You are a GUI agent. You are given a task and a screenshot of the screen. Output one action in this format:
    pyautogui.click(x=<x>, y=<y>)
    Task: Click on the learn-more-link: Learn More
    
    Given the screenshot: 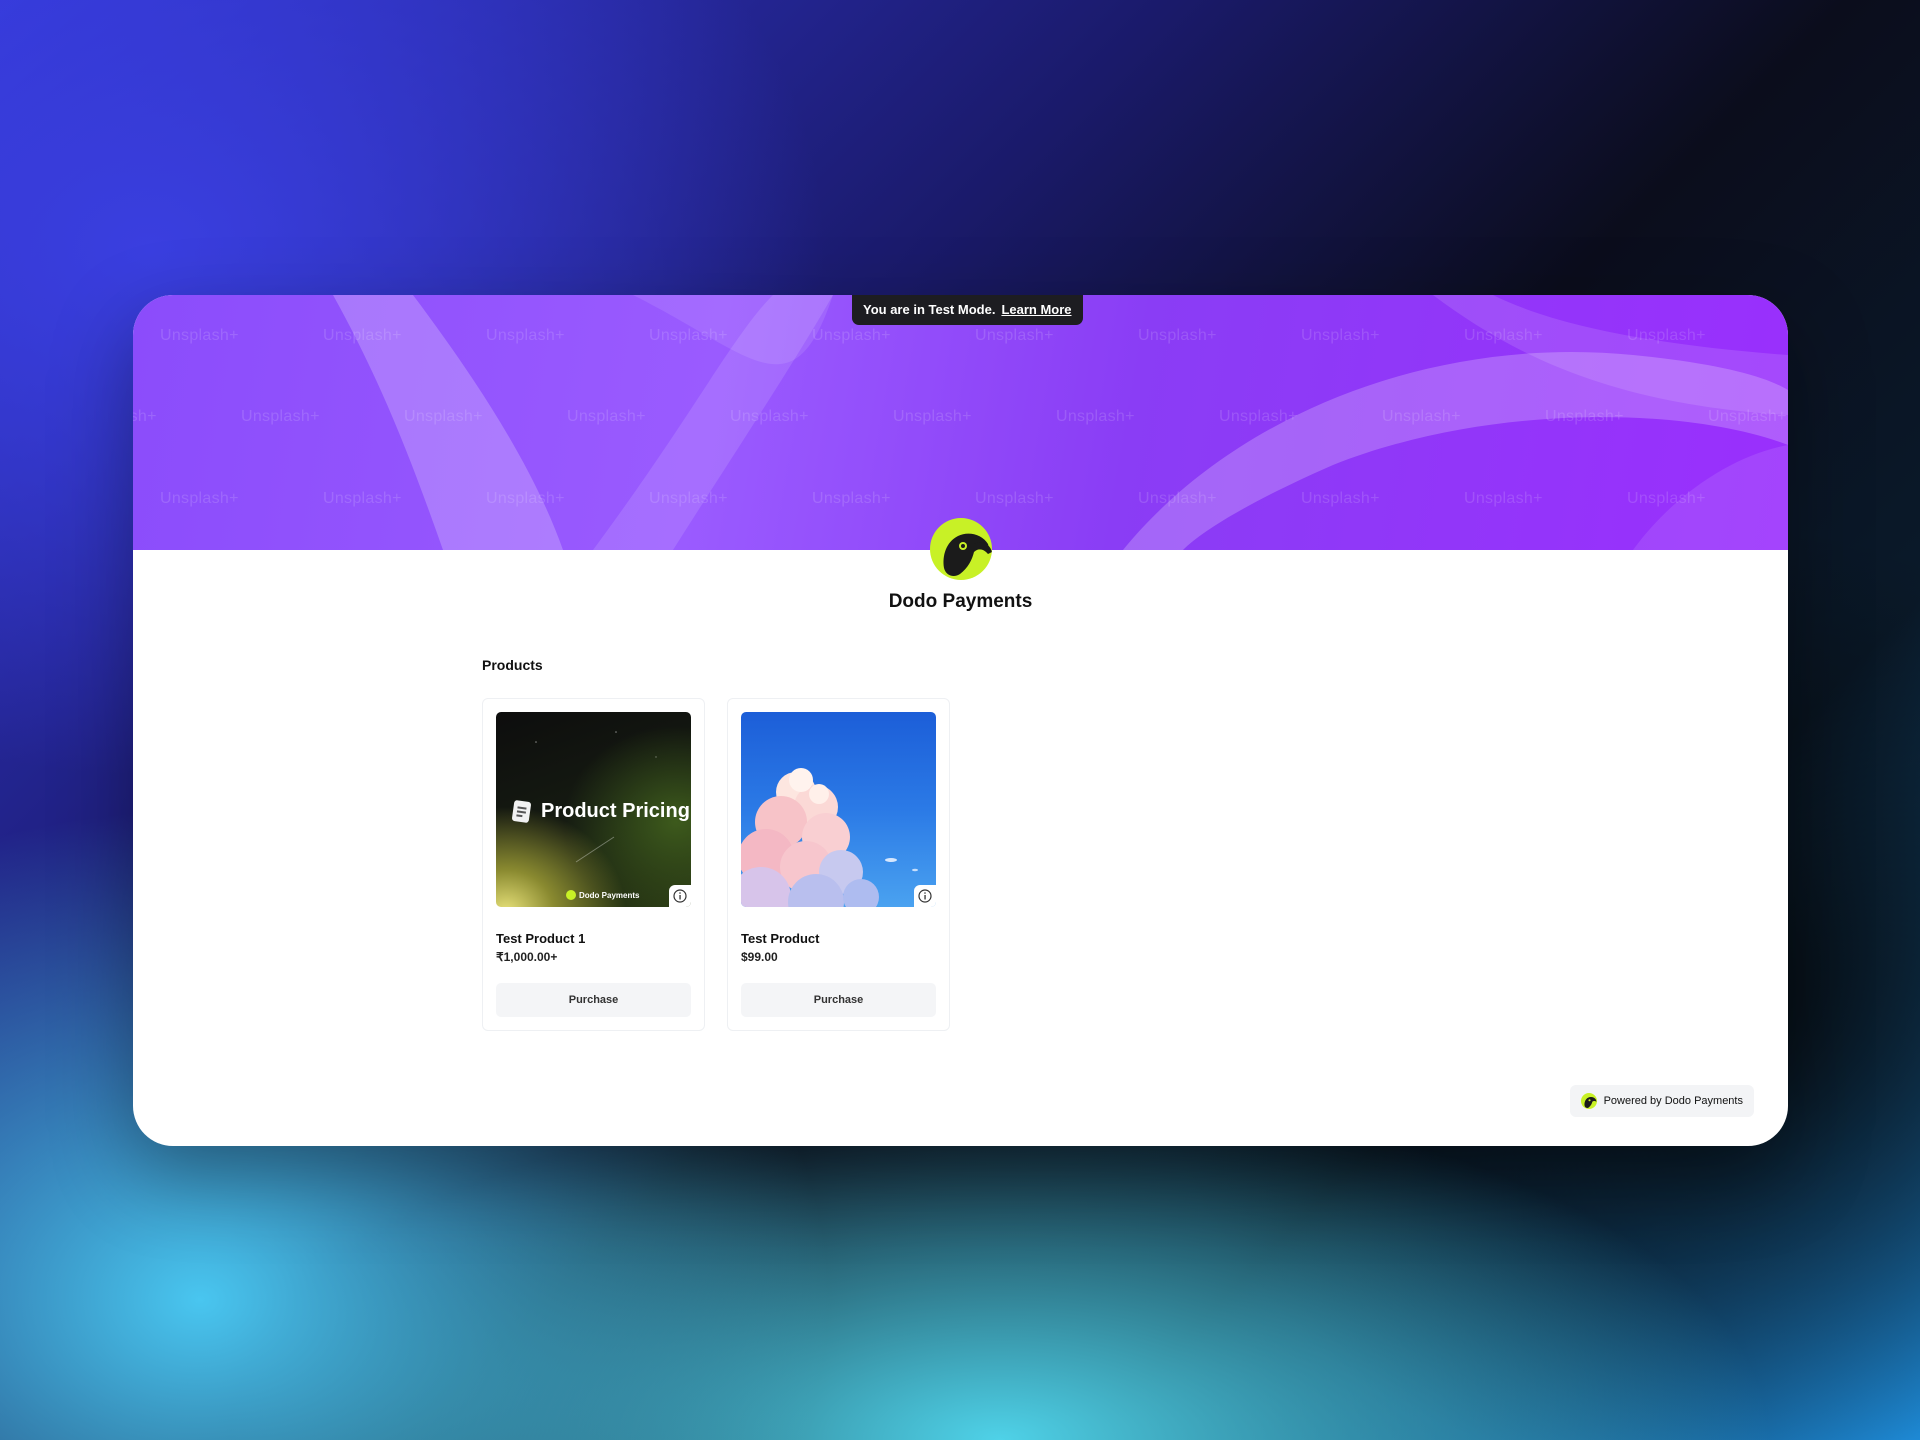 What is the action you would take?
    pyautogui.click(x=1036, y=309)
    